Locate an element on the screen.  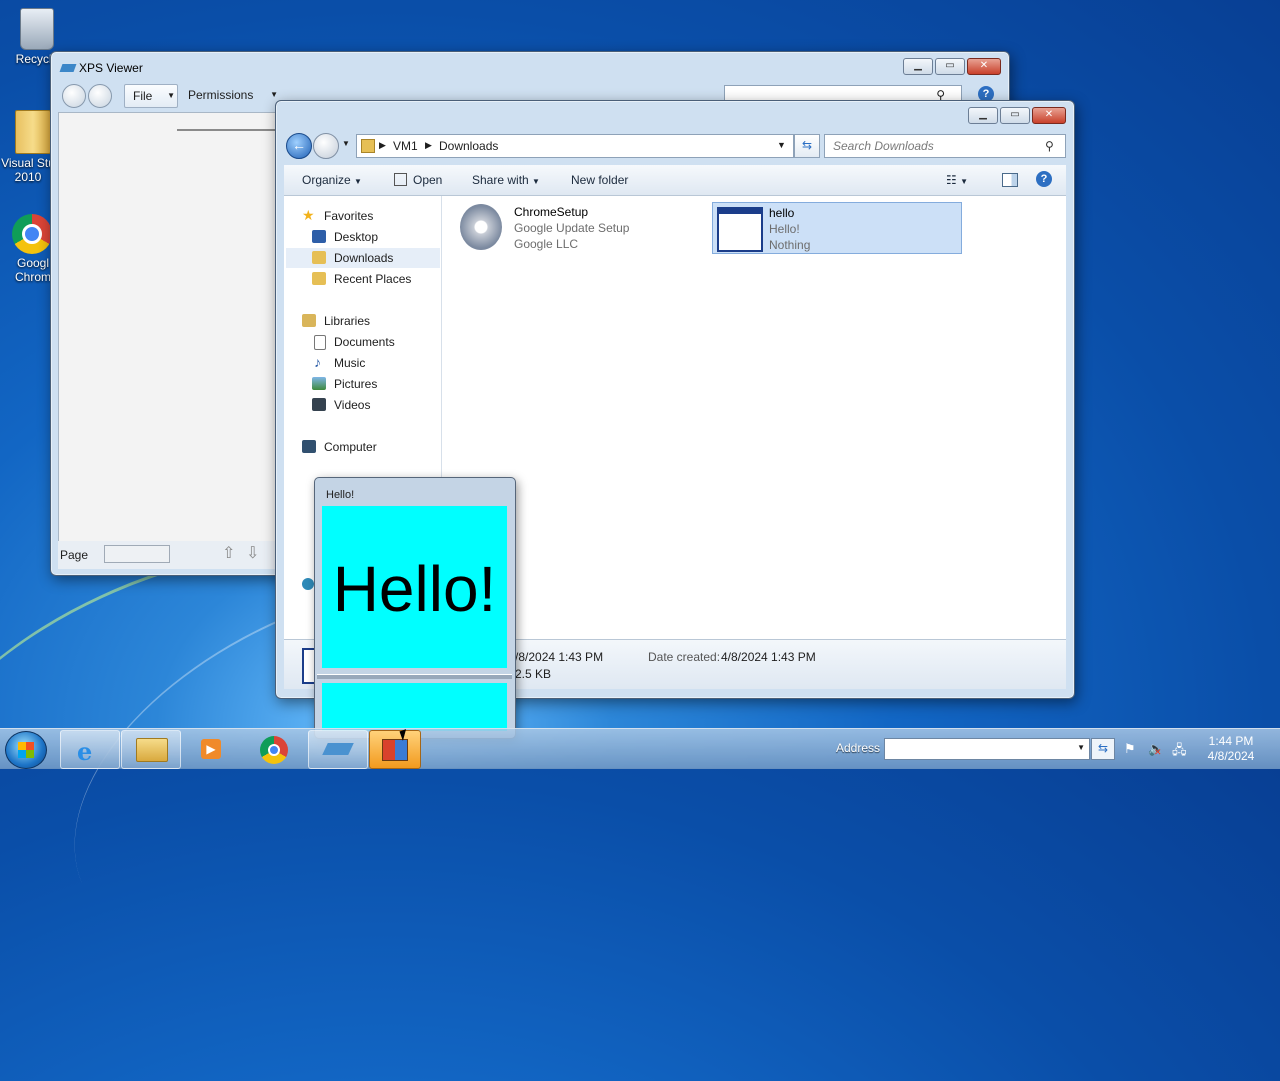
permissions-menu: Permissions ▼ is located at coordinates (229, 95).